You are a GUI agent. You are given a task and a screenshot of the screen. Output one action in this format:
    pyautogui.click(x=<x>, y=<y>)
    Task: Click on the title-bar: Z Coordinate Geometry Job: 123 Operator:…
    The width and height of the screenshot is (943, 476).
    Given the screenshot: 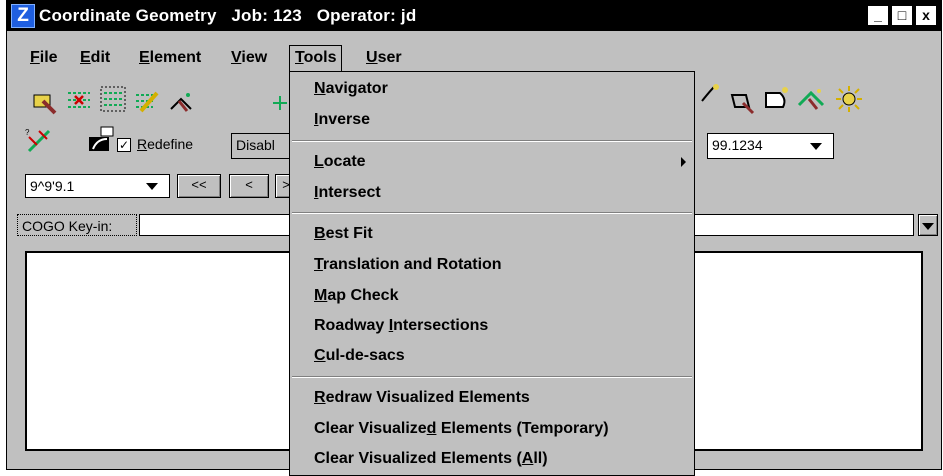 What is the action you would take?
    pyautogui.click(x=474, y=16)
    